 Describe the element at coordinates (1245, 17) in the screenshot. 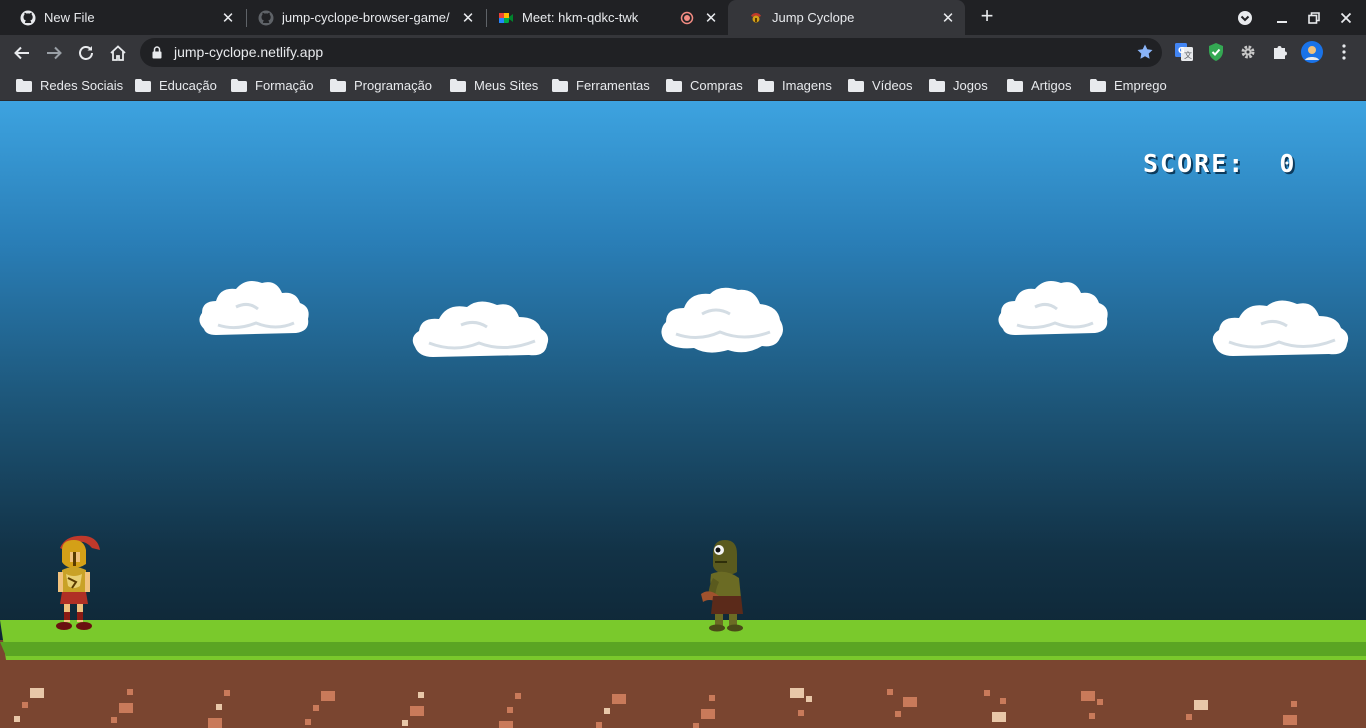

I see `tab-search-icon` at that location.